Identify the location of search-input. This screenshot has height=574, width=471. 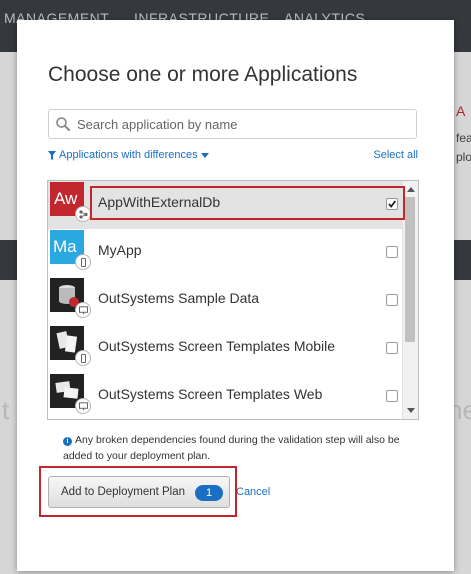
(242, 124).